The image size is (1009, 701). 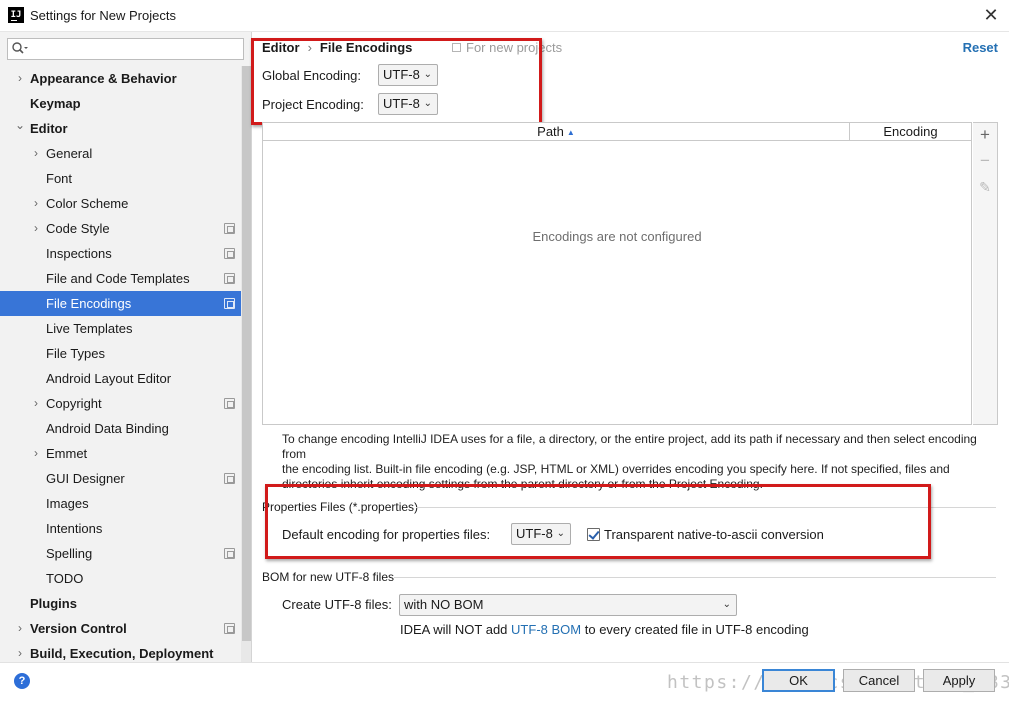 What do you see at coordinates (120, 128) in the screenshot?
I see `sidebar-item-editor: ⌄ Editor` at bounding box center [120, 128].